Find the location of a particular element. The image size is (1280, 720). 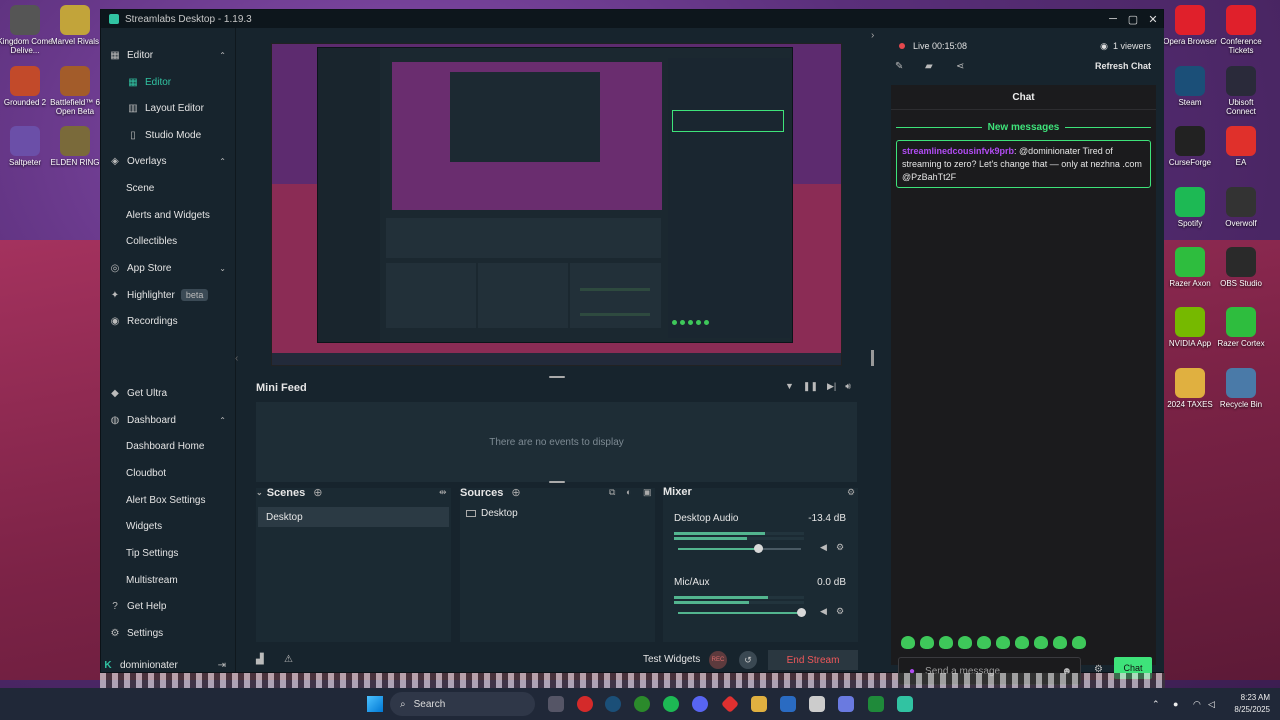

sidebar-item: Alert Box Settings is located at coordinates (168, 500).